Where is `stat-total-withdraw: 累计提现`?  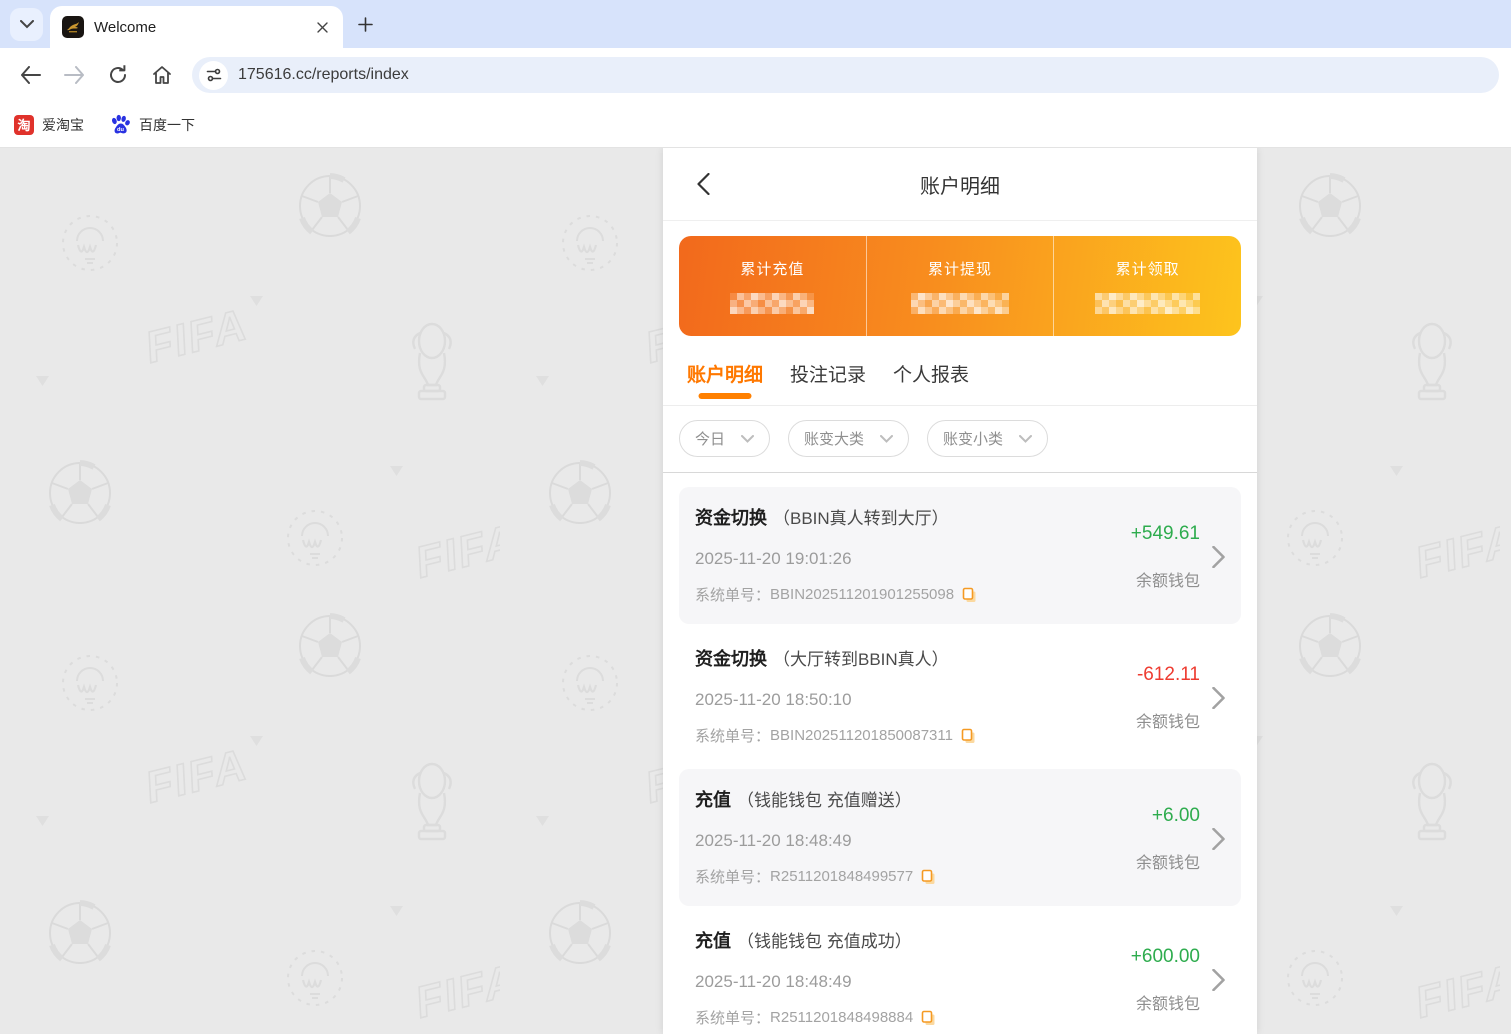 stat-total-withdraw: 累计提现 is located at coordinates (959, 286).